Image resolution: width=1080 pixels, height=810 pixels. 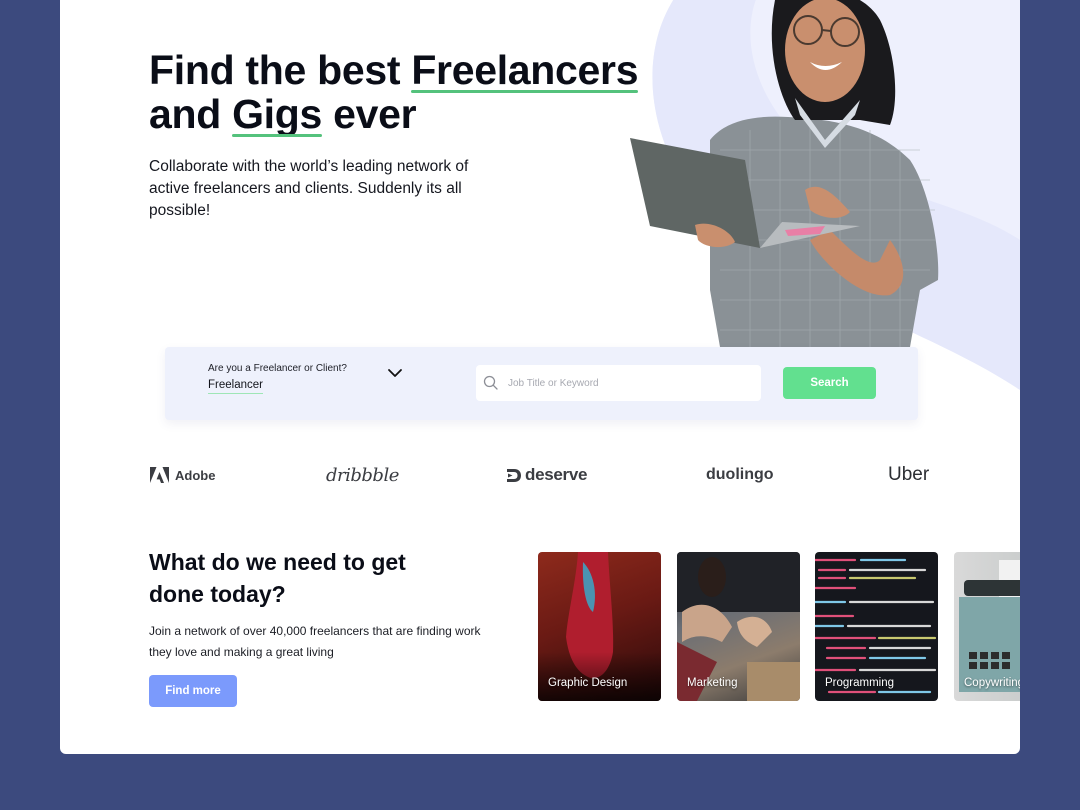 I want to click on hero-title-text: and, so click(x=191, y=114).